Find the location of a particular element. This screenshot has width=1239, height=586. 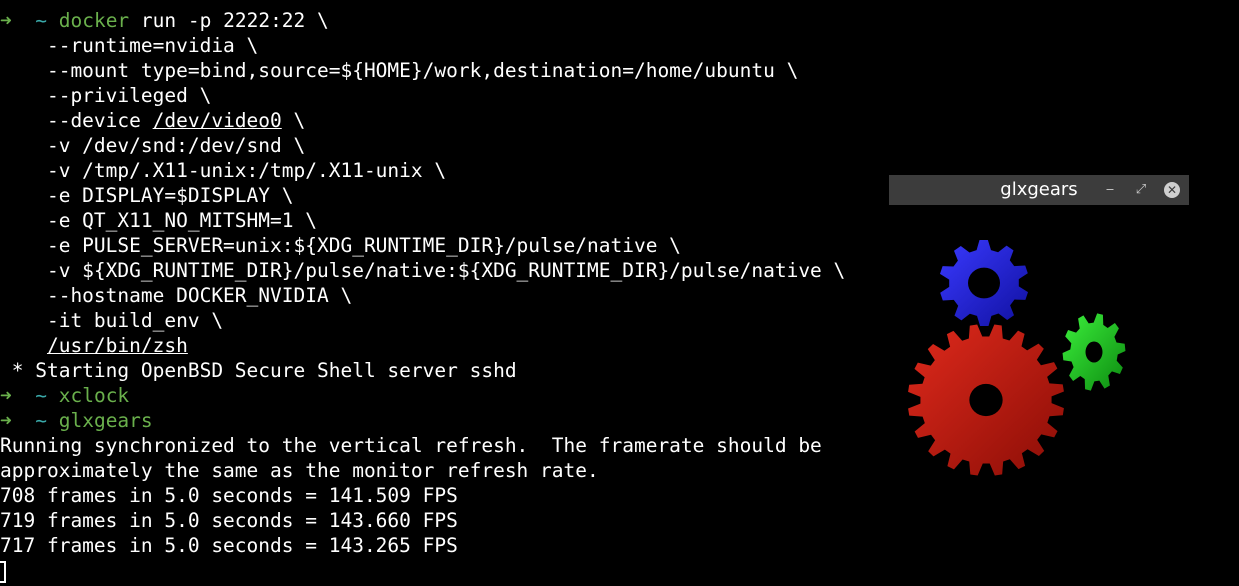

docker-command-line: ➜ ~ docker run -p 2222:22 \ is located at coordinates (440, 20).